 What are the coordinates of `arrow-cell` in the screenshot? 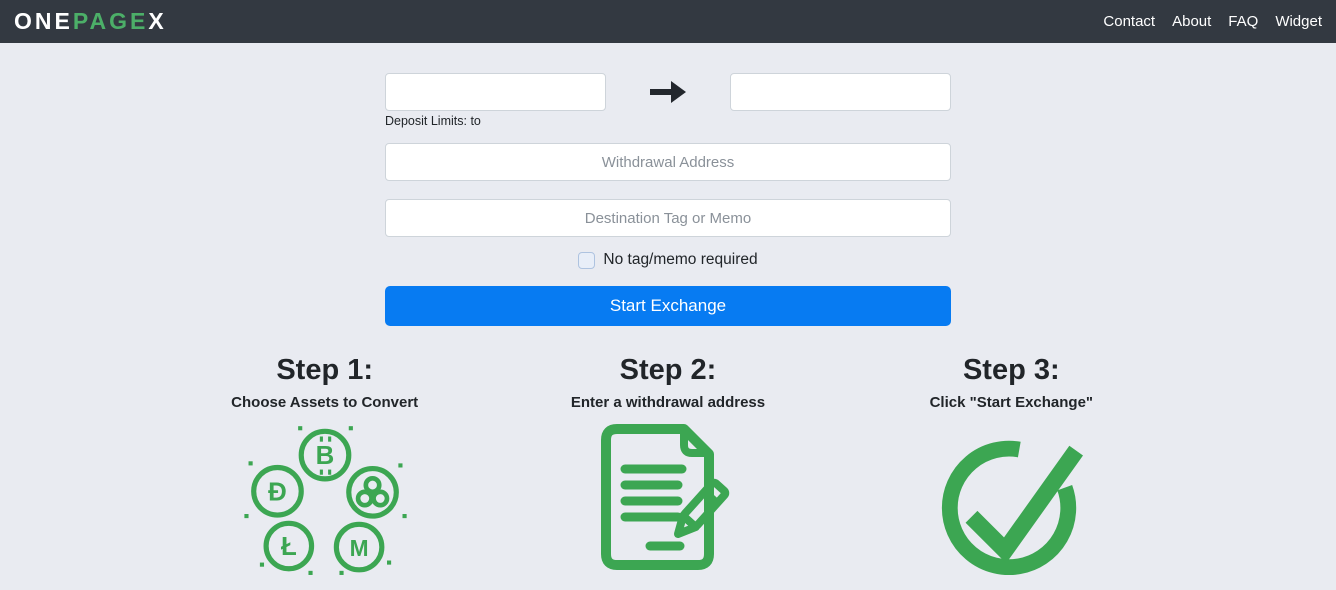 It's located at (668, 92).